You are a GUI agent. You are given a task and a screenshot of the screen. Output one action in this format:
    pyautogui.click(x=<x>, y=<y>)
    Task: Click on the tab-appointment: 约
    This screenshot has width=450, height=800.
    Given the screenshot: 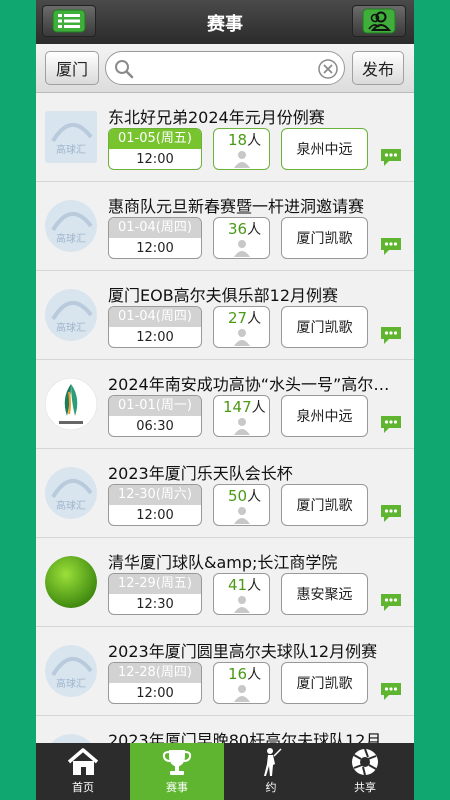 What is the action you would take?
    pyautogui.click(x=271, y=771)
    